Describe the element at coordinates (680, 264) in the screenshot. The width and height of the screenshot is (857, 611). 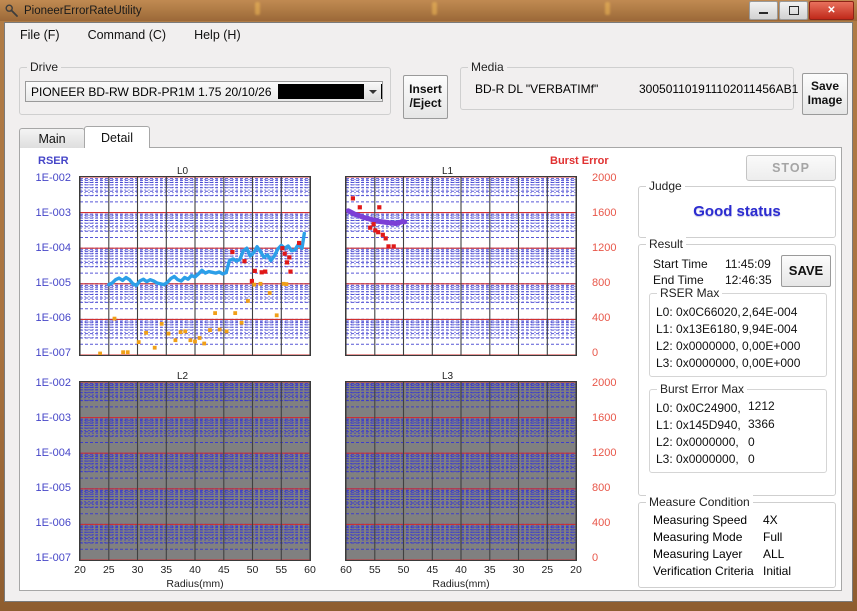
I see `start-time-label: Start Time` at that location.